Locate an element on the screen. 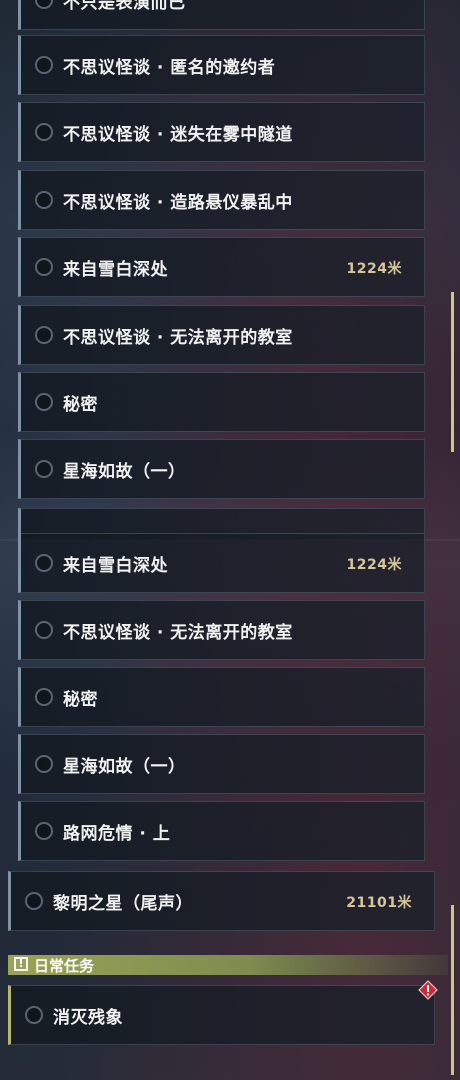 The width and height of the screenshot is (460, 1080). quest-item-label: 不思议怪谈 · 迷失在雾中隧道 is located at coordinates (178, 135).